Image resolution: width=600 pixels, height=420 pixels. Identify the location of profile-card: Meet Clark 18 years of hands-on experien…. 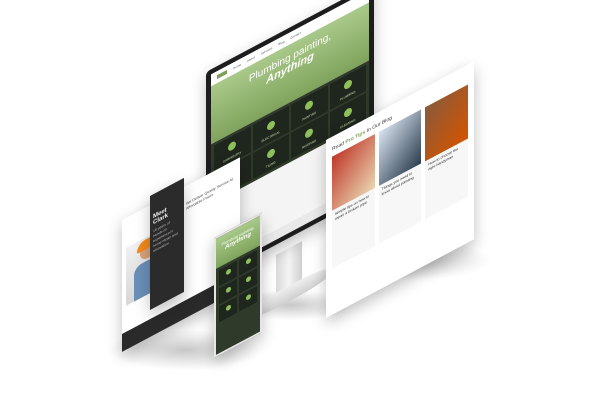
(167, 243).